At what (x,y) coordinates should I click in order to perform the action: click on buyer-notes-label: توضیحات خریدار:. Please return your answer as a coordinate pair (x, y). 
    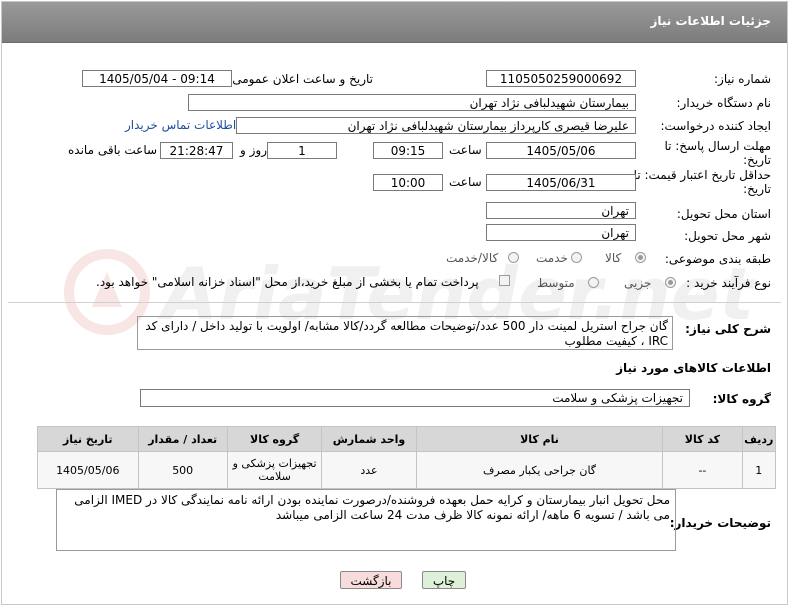
    Looking at the image, I should click on (720, 523).